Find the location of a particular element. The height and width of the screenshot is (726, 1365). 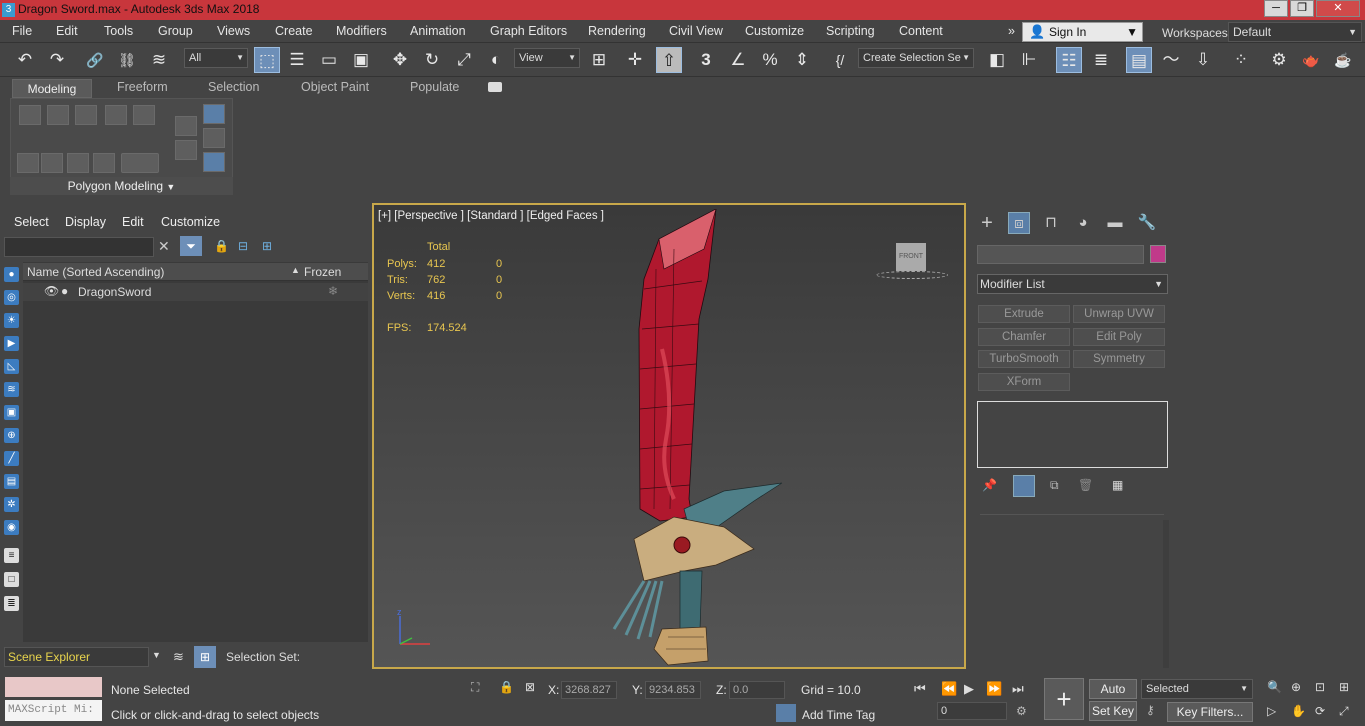

previous-frame-icon: ⏪ is located at coordinates (949, 689).